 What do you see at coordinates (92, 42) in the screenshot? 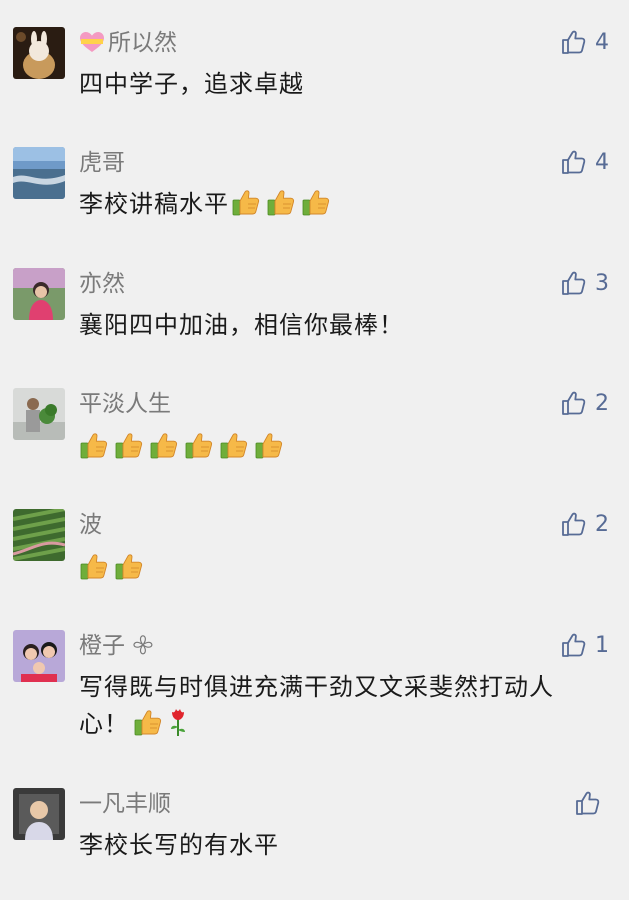
I see `heart-ribbon-icon` at bounding box center [92, 42].